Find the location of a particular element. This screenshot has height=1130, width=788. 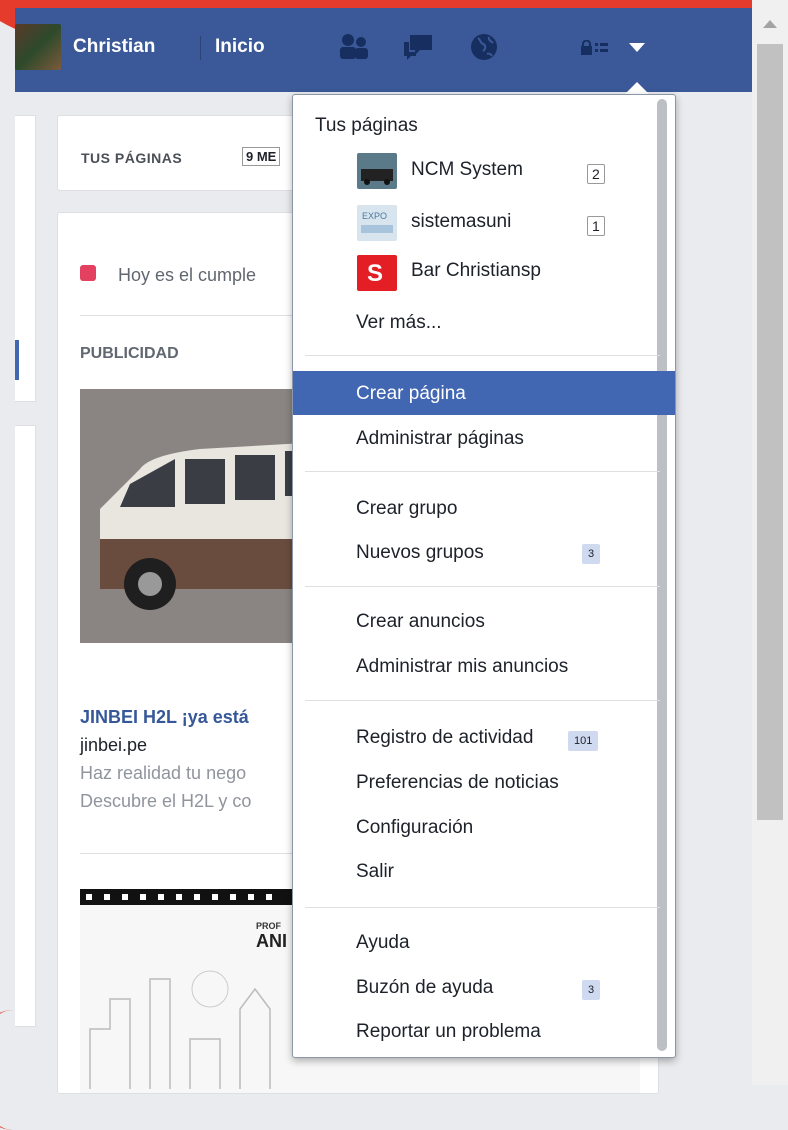

month-filter-button: 9 ME is located at coordinates (261, 156).